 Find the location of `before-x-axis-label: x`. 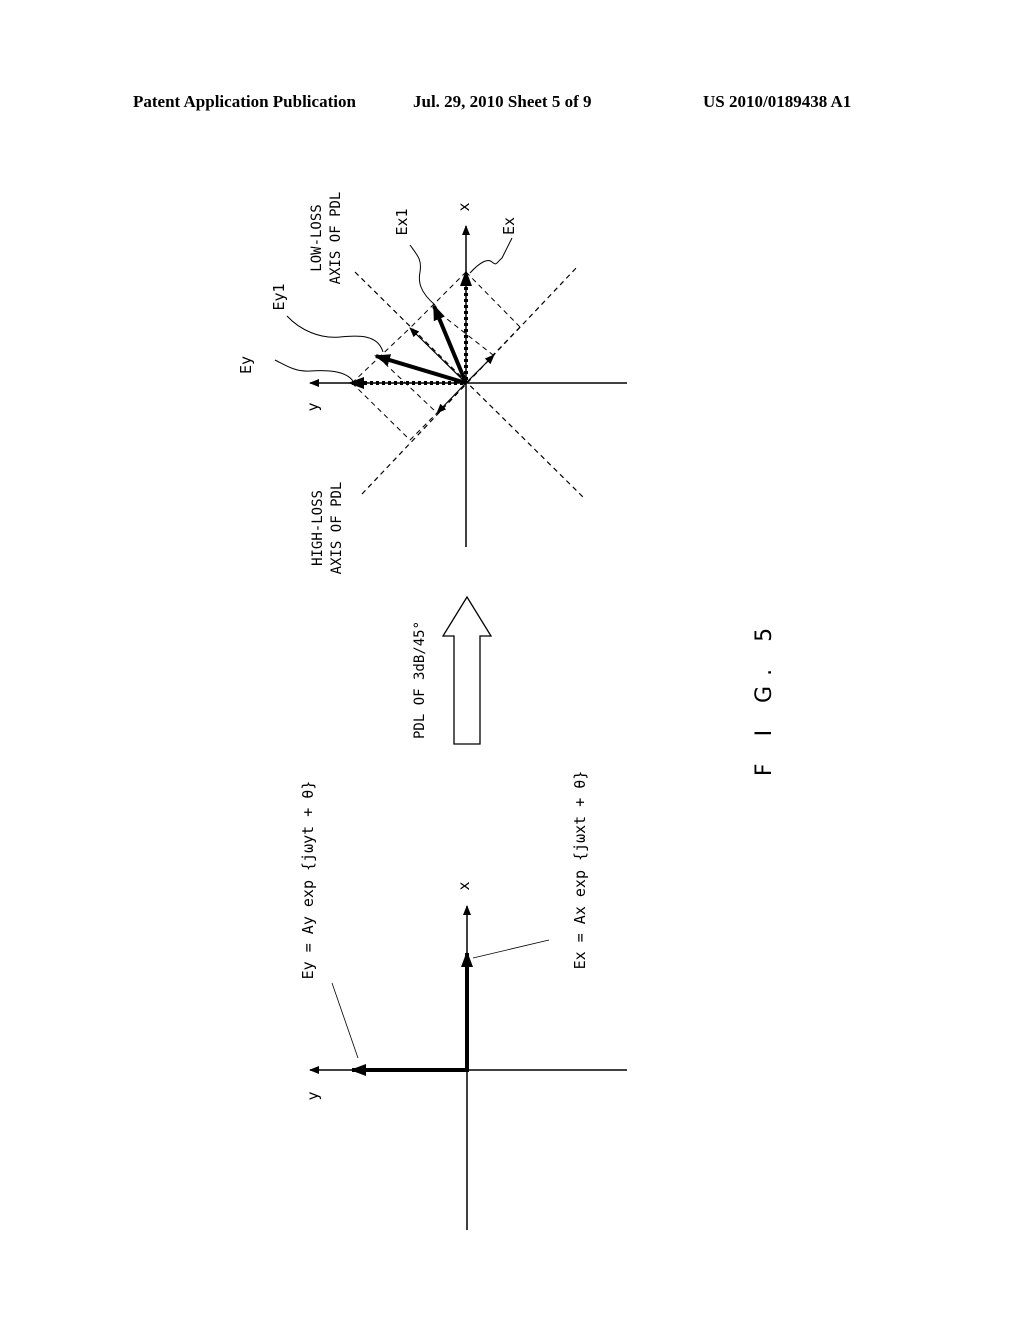

before-x-axis-label: x is located at coordinates (464, 885).